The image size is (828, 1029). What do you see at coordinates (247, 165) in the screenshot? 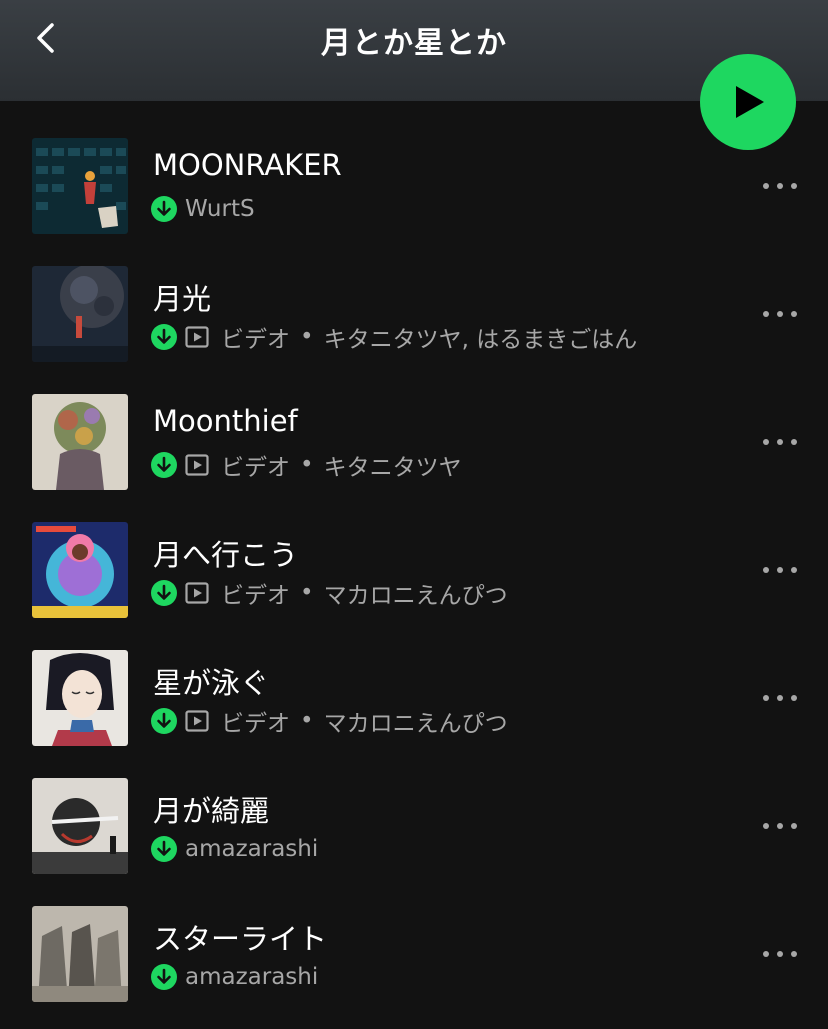
I see `track-title: MOONRAKER` at bounding box center [247, 165].